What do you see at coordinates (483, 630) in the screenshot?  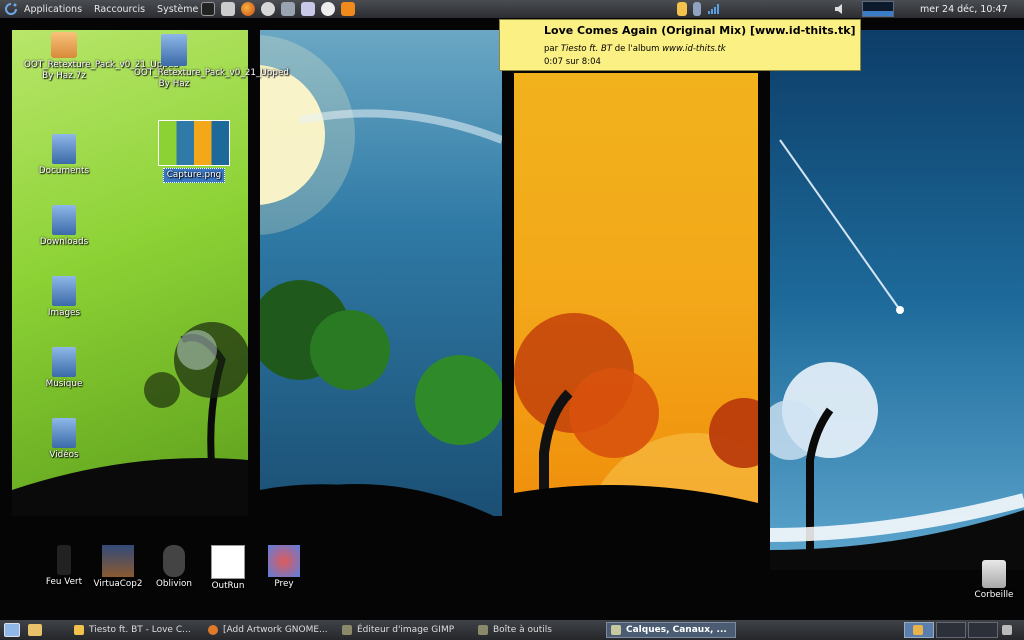 I see `gimp-toolbox-task-icon` at bounding box center [483, 630].